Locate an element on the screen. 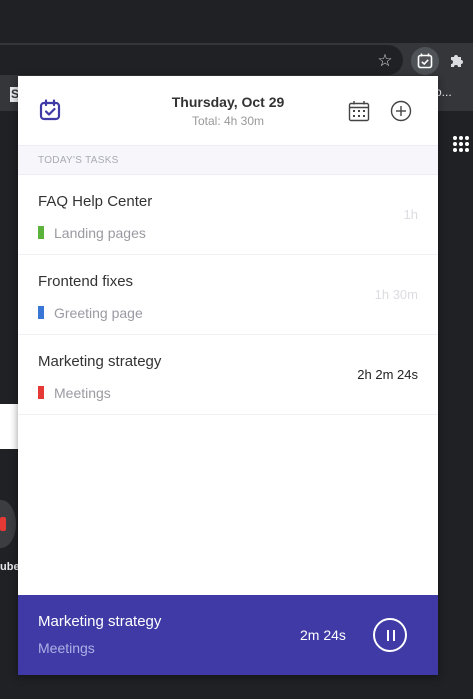 The height and width of the screenshot is (699, 473). task-project: Greeting page is located at coordinates (98, 313).